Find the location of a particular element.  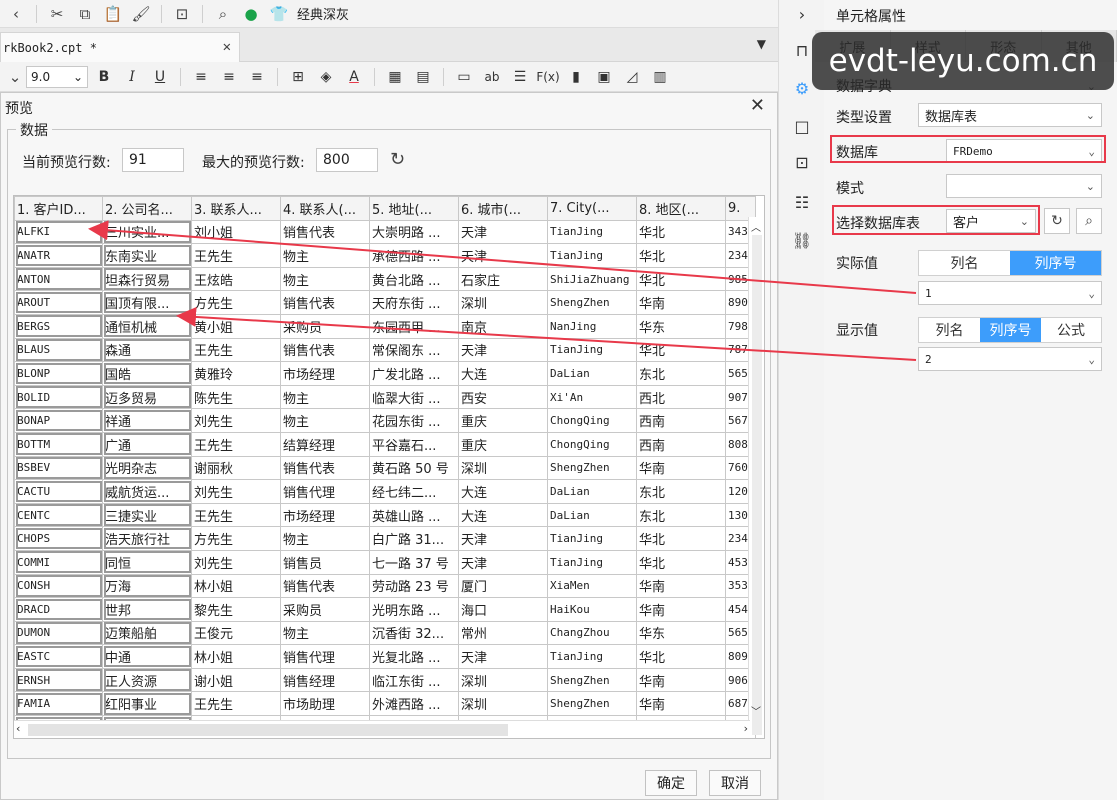

table-cell: 黎先生 is located at coordinates (236, 609).